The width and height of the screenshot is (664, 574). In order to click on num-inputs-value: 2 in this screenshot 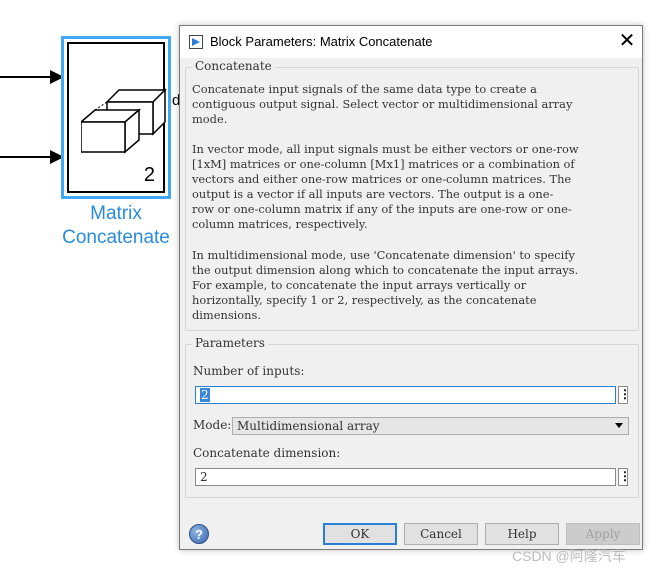, I will do `click(205, 395)`.